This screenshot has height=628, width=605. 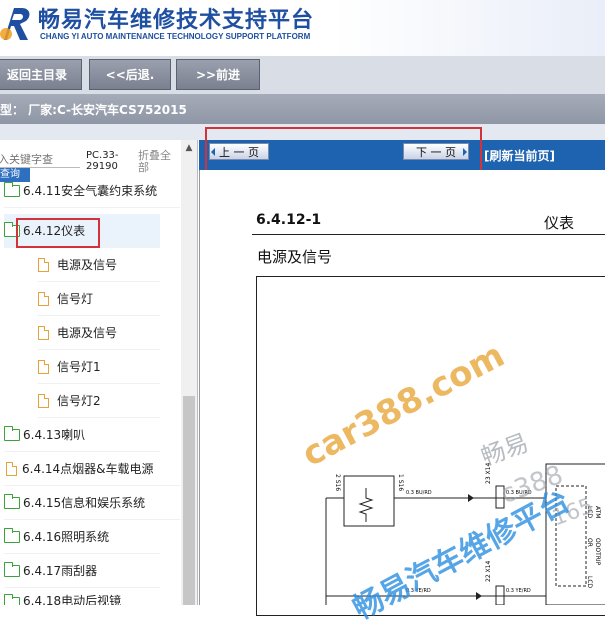 What do you see at coordinates (337, 482) in the screenshot?
I see `pin-label: 2 S16` at bounding box center [337, 482].